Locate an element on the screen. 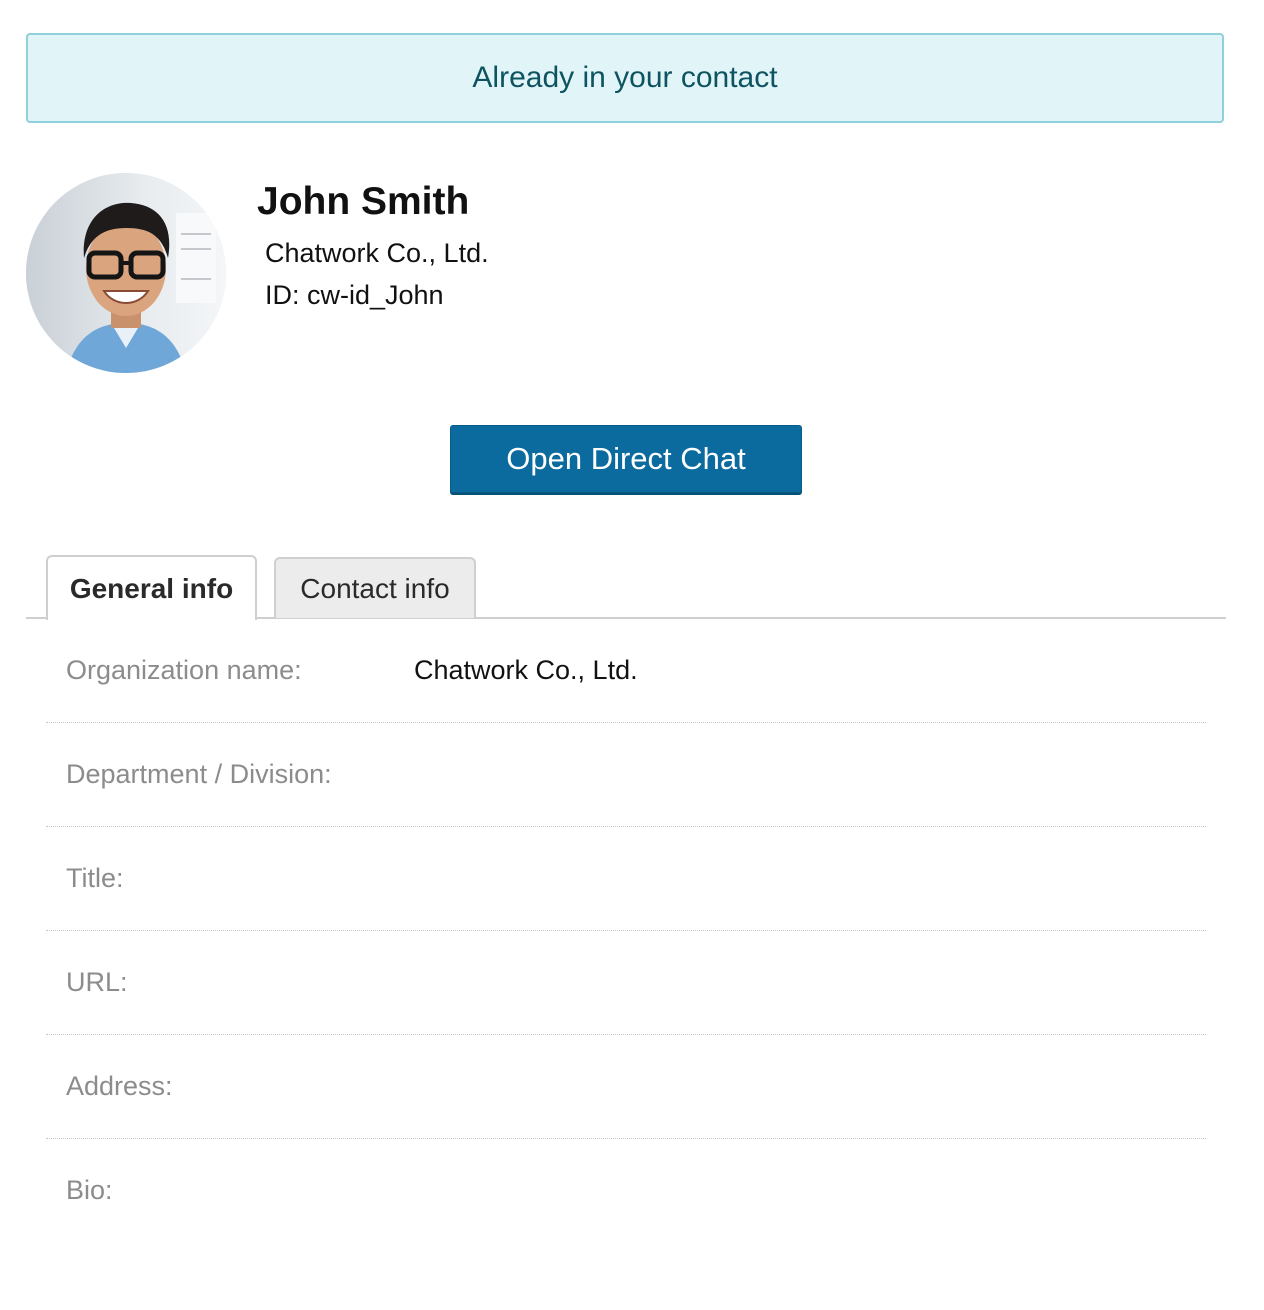  tab-contact-info: Contact info is located at coordinates (375, 587).